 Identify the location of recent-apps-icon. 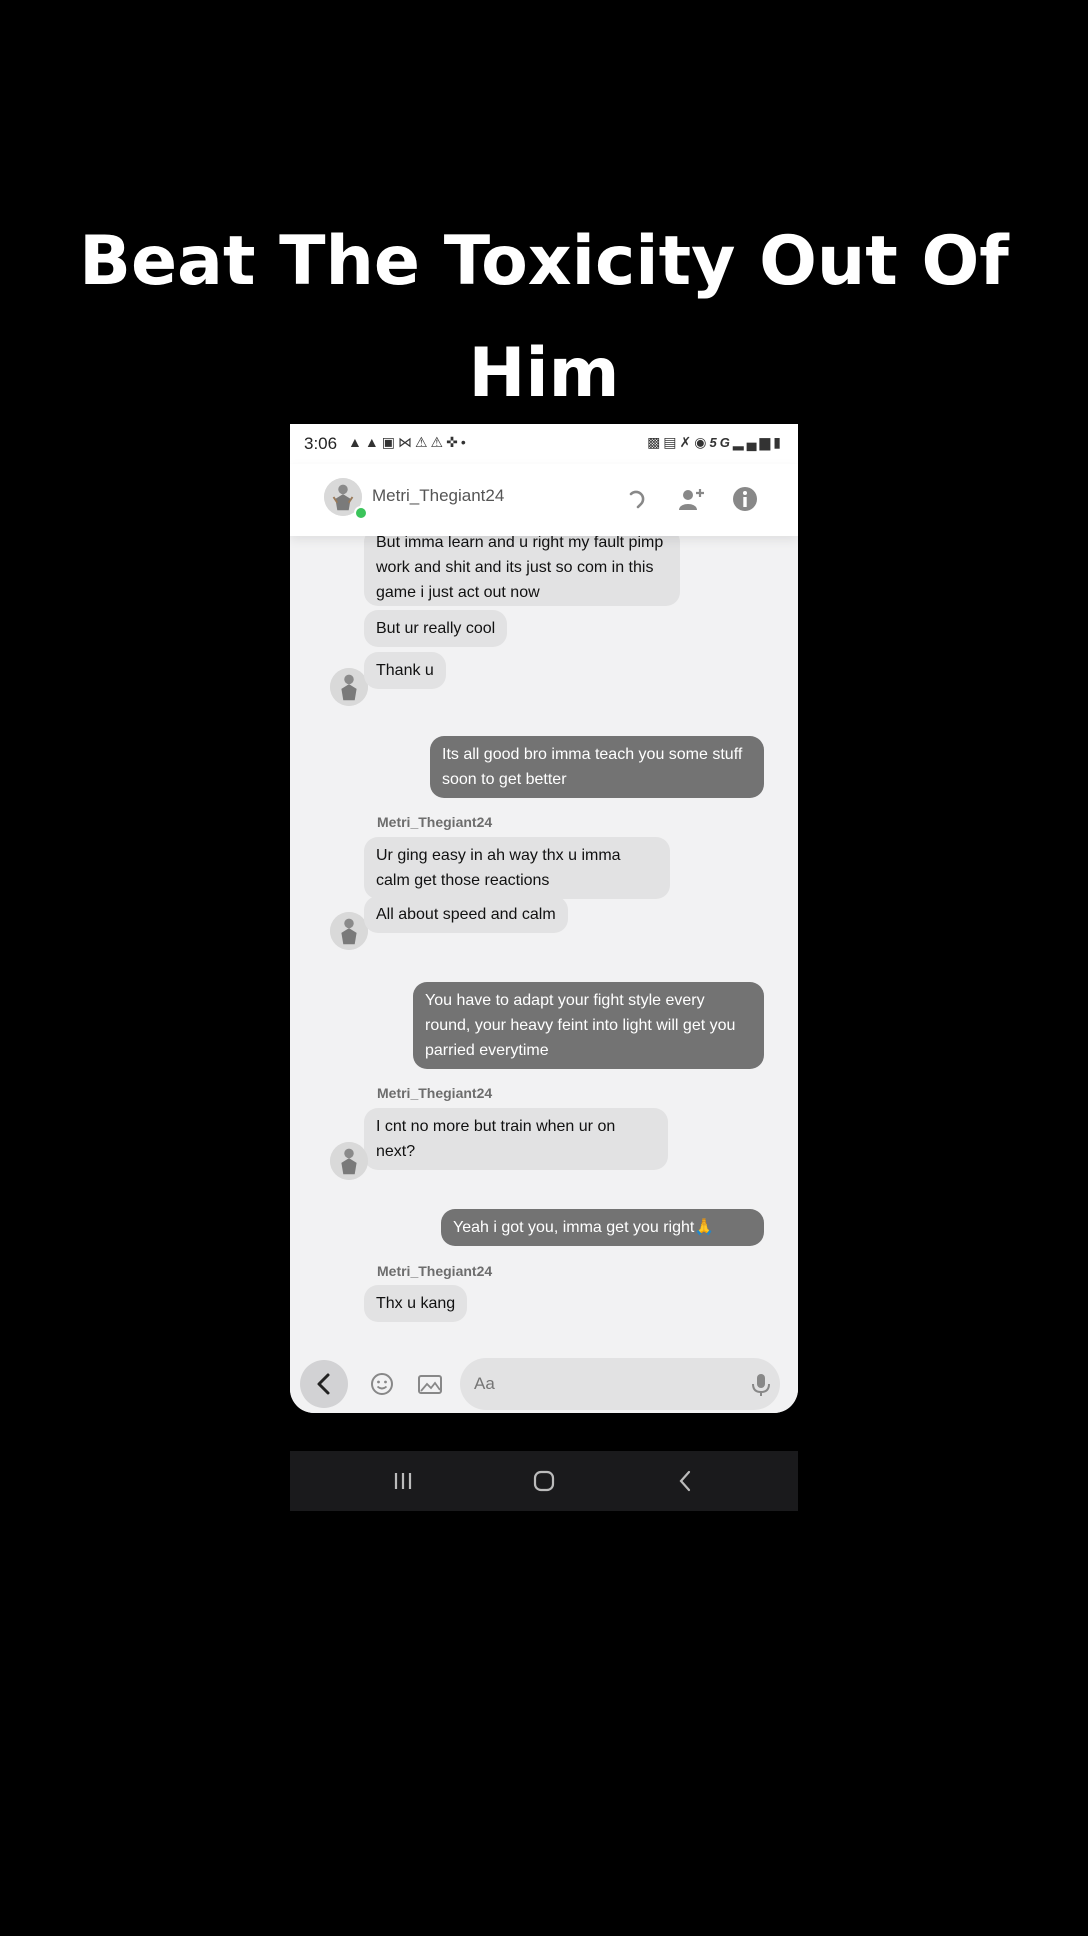
(403, 1481).